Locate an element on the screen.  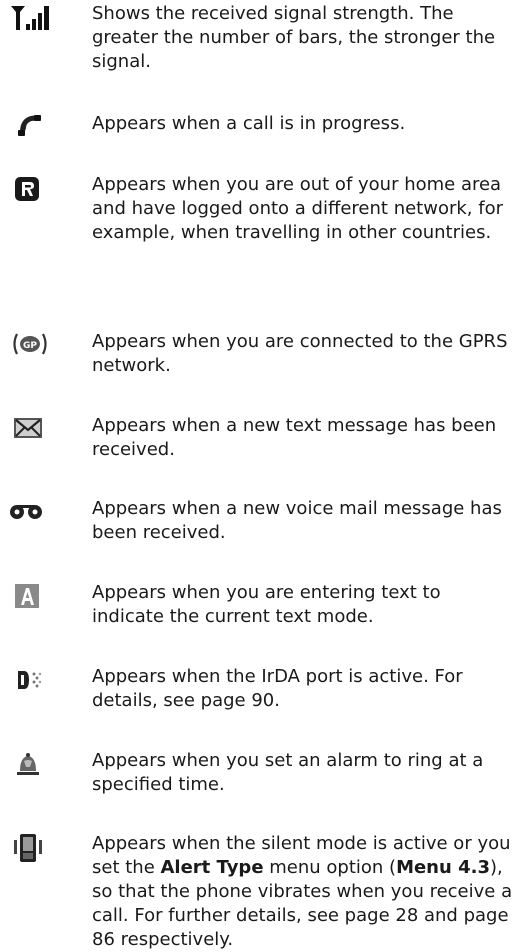
vibration-icon is located at coordinates (37, 850).